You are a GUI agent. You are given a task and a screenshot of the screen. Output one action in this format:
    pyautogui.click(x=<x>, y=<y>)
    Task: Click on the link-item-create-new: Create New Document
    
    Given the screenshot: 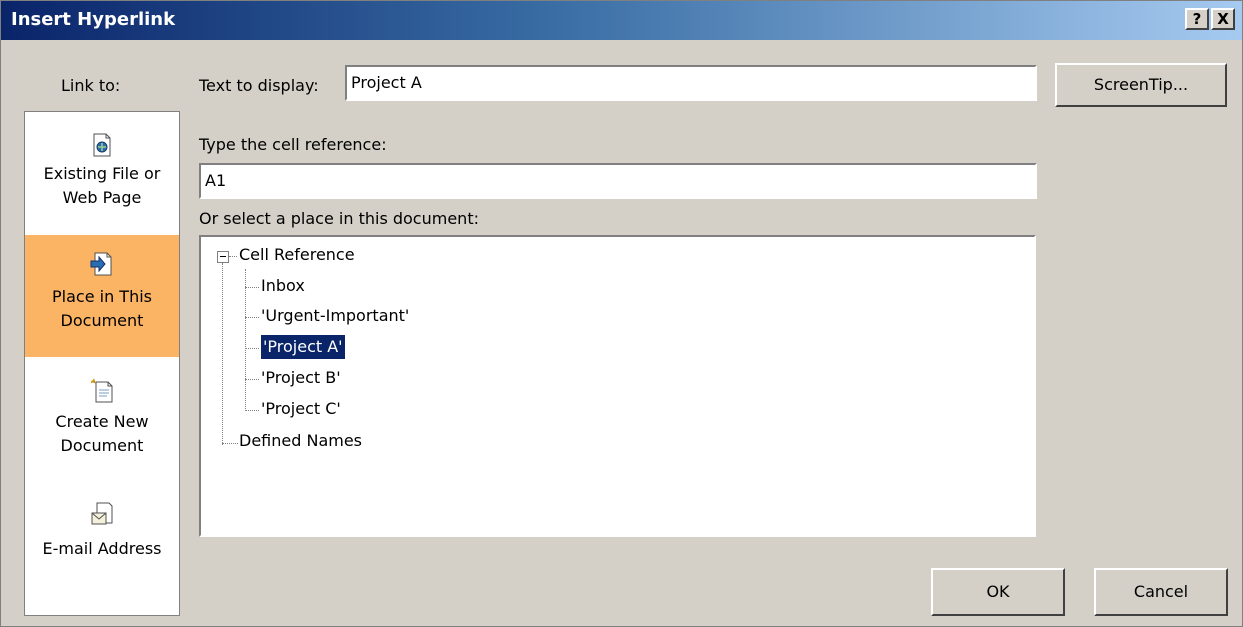 What is the action you would take?
    pyautogui.click(x=102, y=419)
    